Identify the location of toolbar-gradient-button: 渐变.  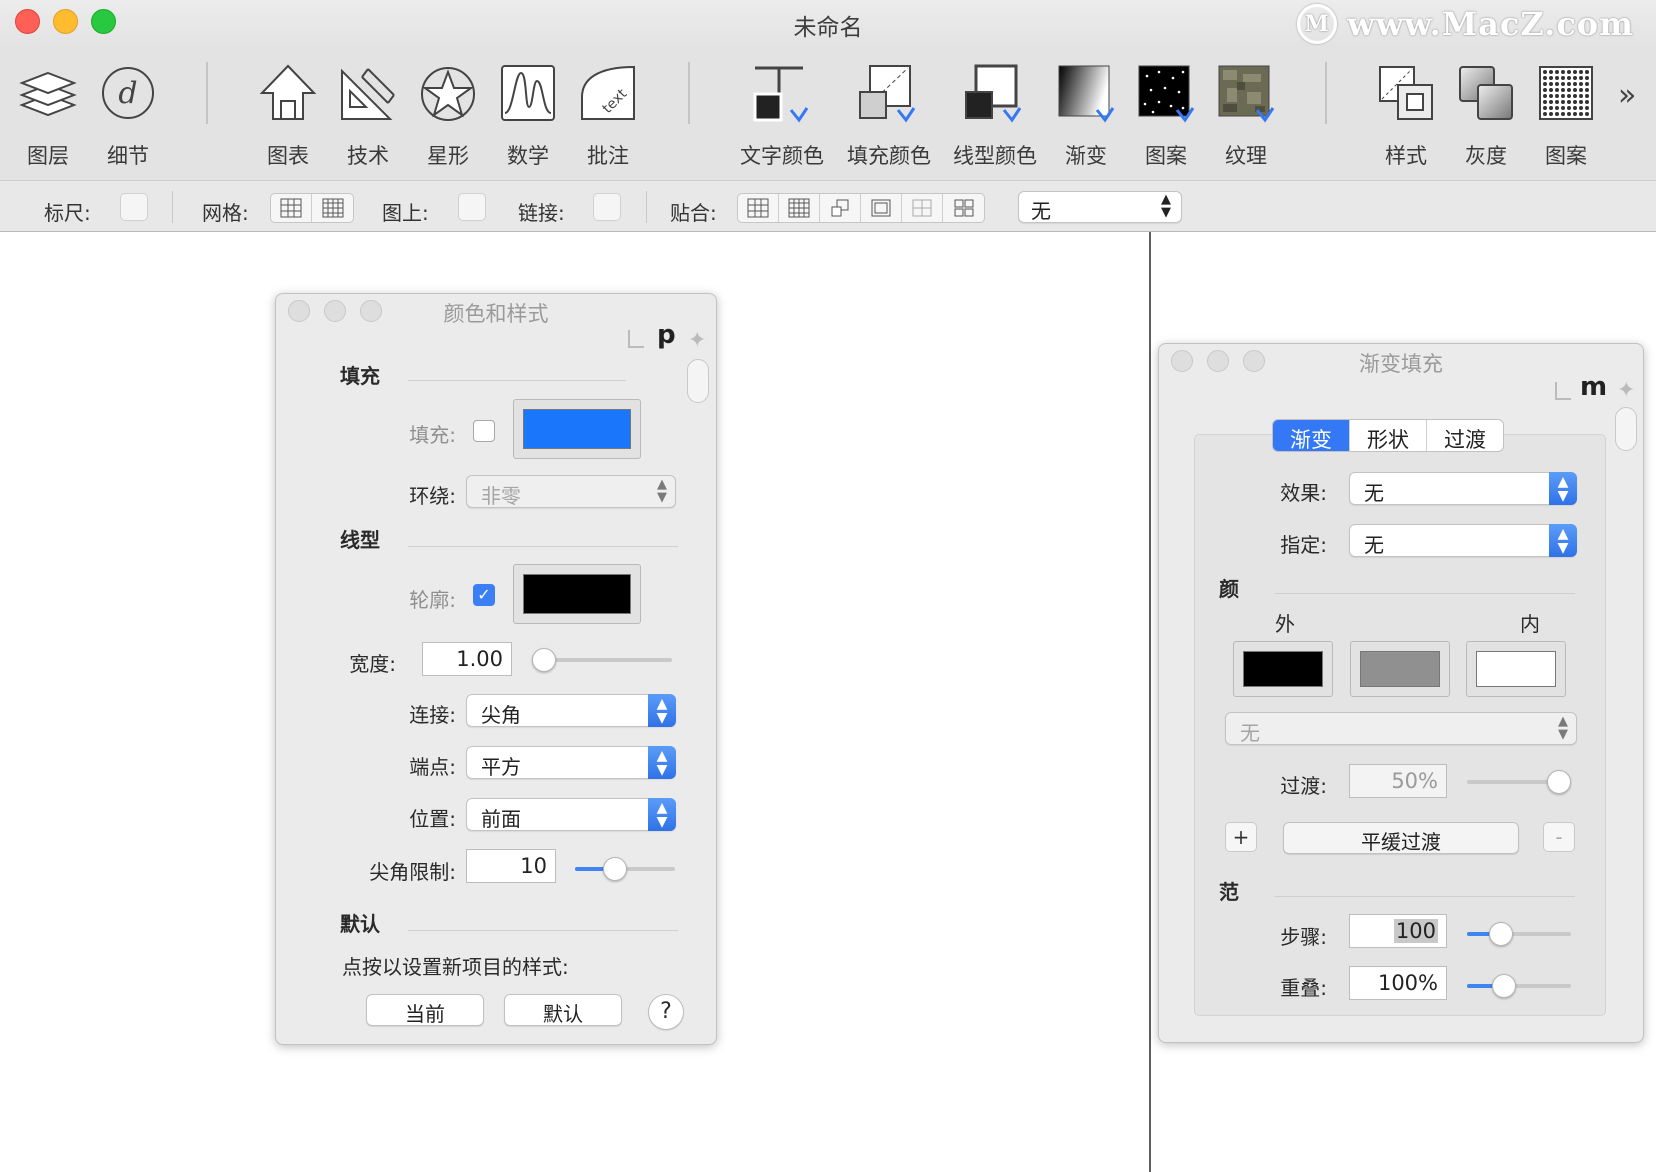
(1086, 115).